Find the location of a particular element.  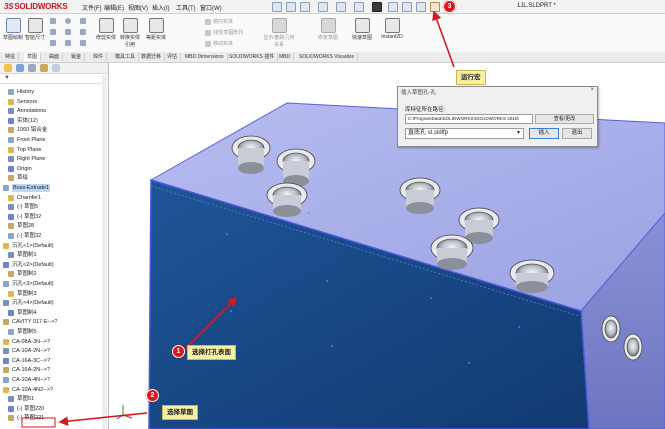

polygon-tool is located at coordinates (84, 32).